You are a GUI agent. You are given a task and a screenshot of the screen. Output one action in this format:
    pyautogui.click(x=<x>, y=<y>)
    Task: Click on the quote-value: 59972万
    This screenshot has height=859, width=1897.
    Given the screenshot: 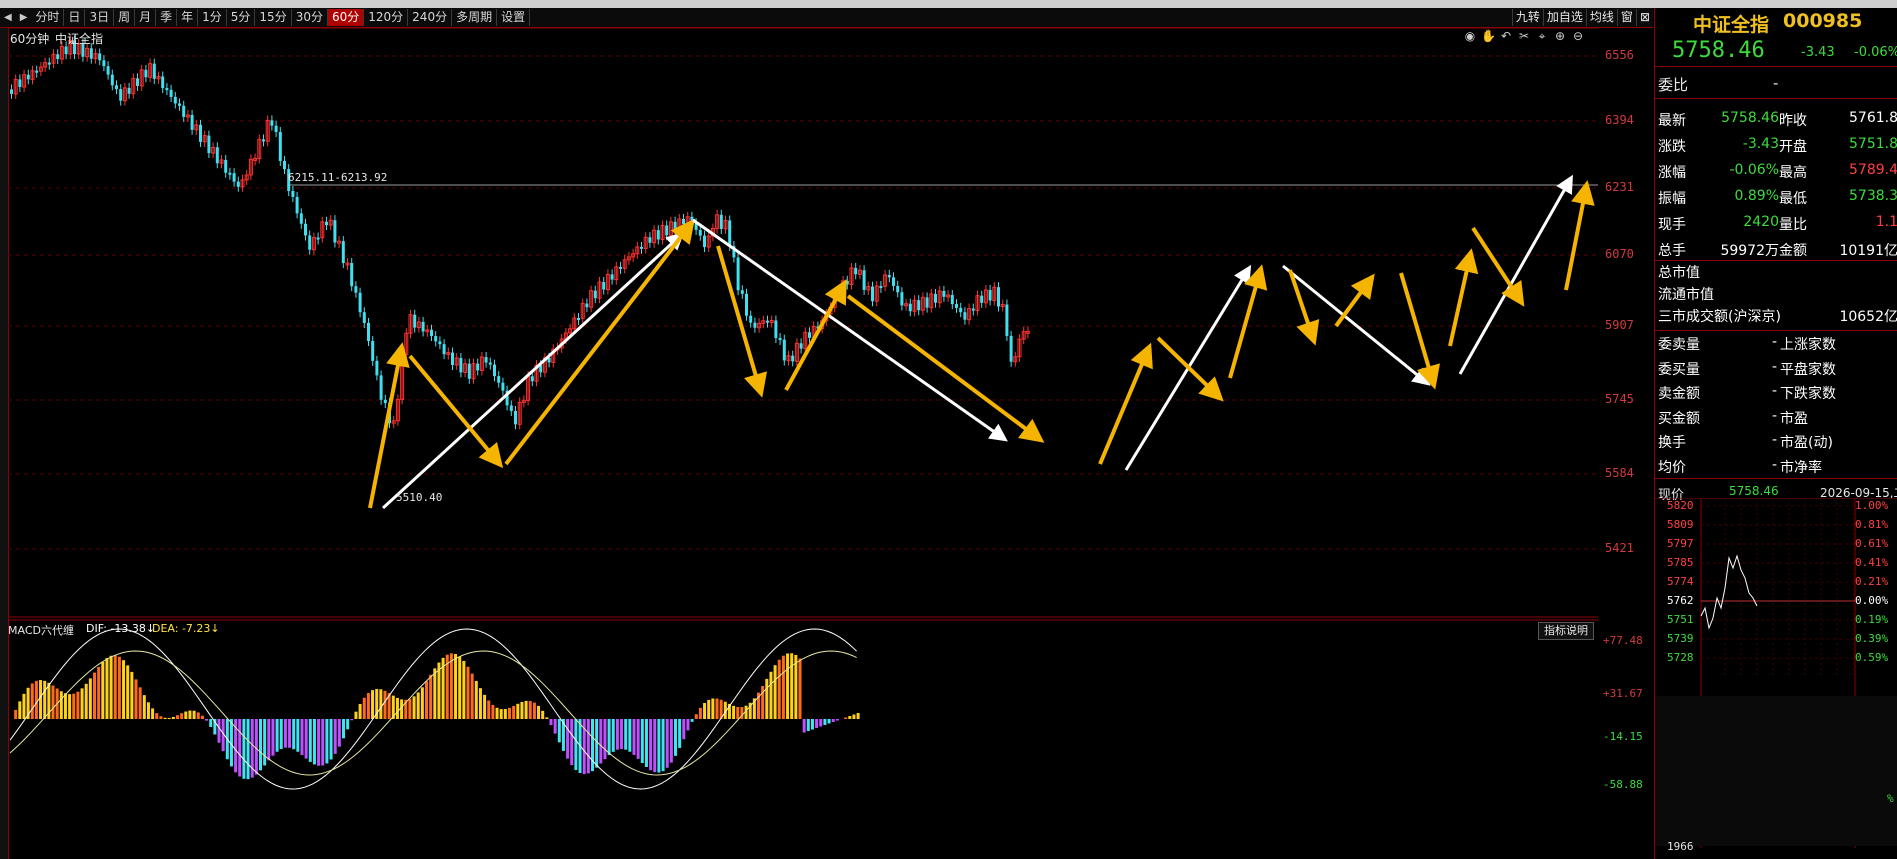 What is the action you would take?
    pyautogui.click(x=1749, y=251)
    